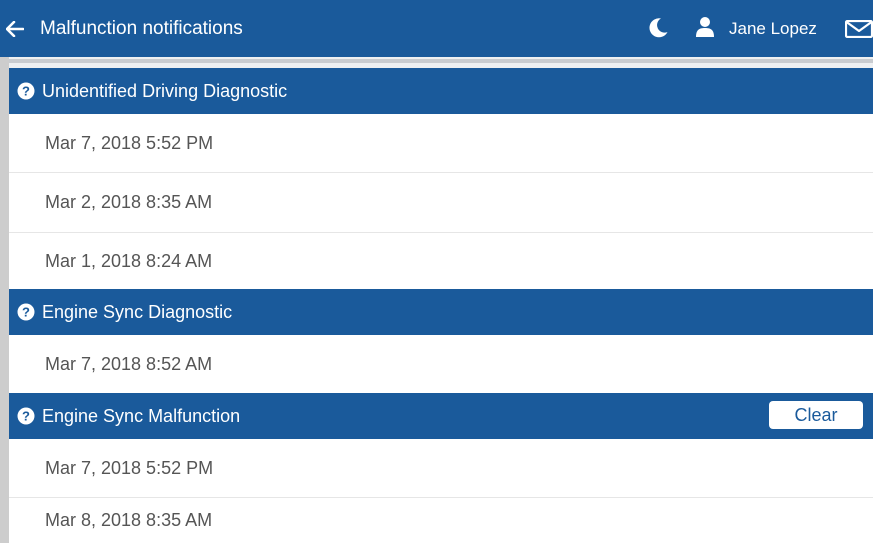 Image resolution: width=873 pixels, height=543 pixels. Describe the element at coordinates (4, 271) in the screenshot. I see `window-frame-edge` at that location.